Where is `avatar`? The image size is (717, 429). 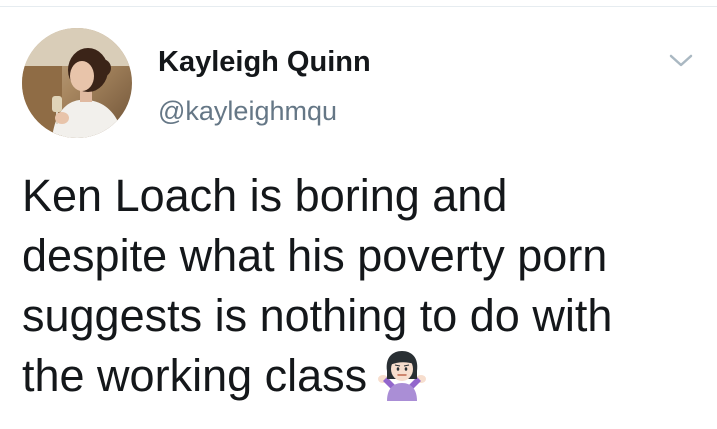
avatar is located at coordinates (77, 83).